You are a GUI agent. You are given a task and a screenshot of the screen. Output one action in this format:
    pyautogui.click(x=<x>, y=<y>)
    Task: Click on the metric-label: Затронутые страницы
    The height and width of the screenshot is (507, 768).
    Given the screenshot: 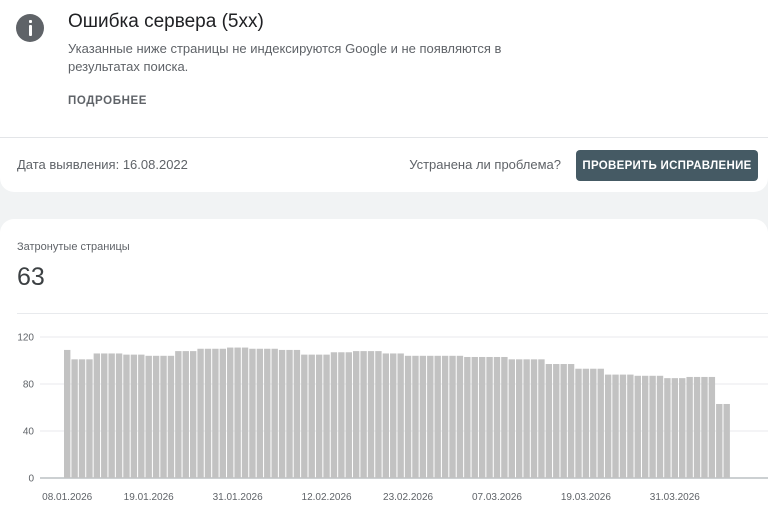 What is the action you would take?
    pyautogui.click(x=73, y=247)
    